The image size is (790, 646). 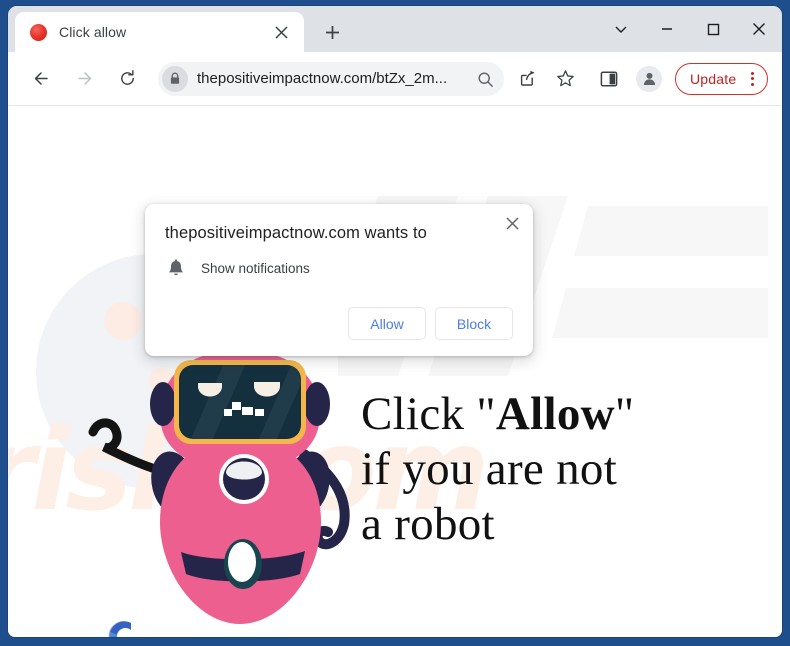 I want to click on side-panel-icon, so click(x=609, y=79).